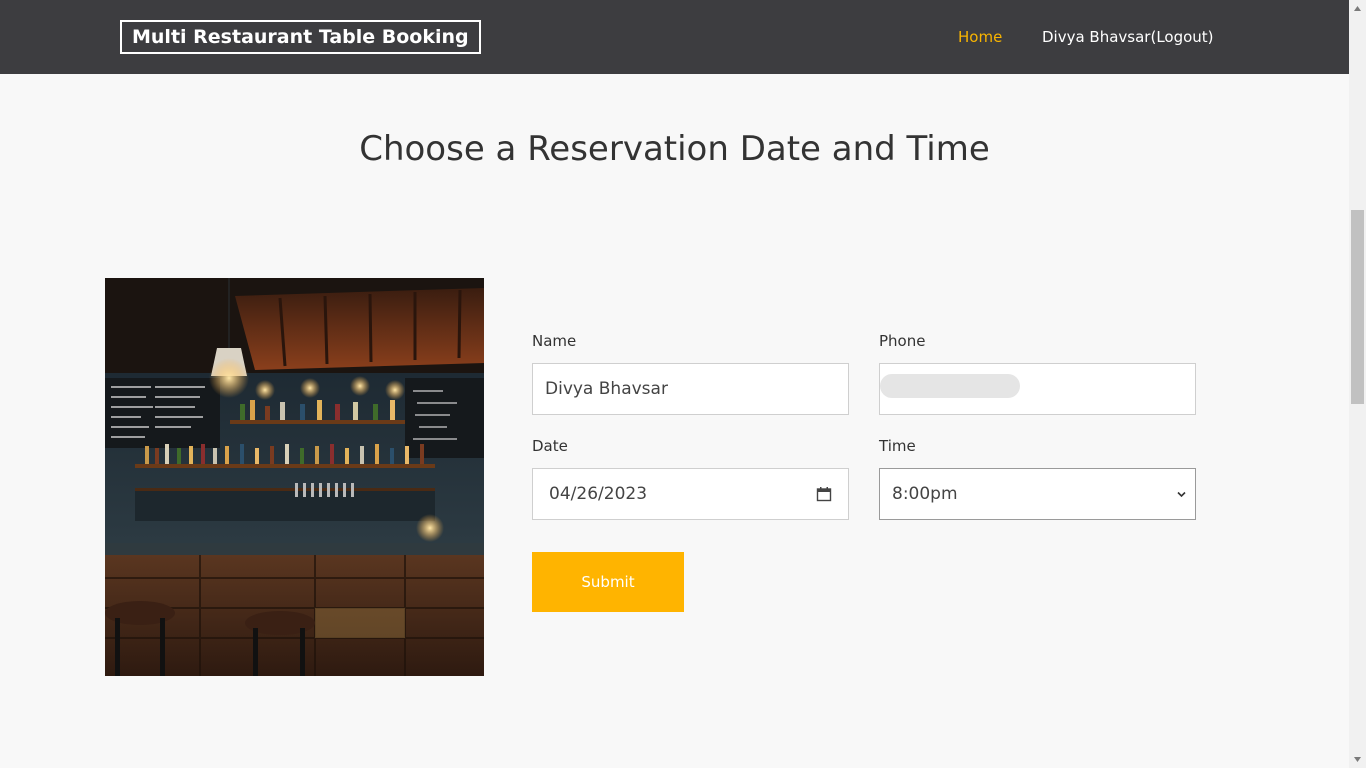 The image size is (1366, 768). What do you see at coordinates (1181, 494) in the screenshot?
I see `chevron-down-icon` at bounding box center [1181, 494].